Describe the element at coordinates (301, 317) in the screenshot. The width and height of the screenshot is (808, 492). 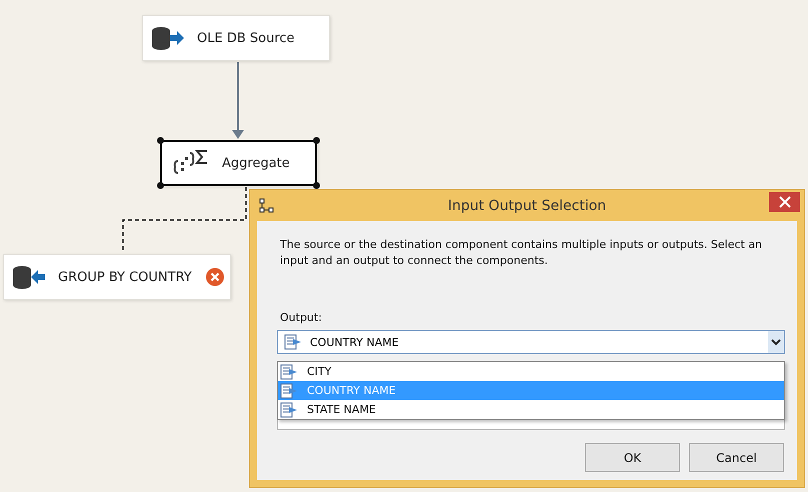
I see `output-label: Output:` at that location.